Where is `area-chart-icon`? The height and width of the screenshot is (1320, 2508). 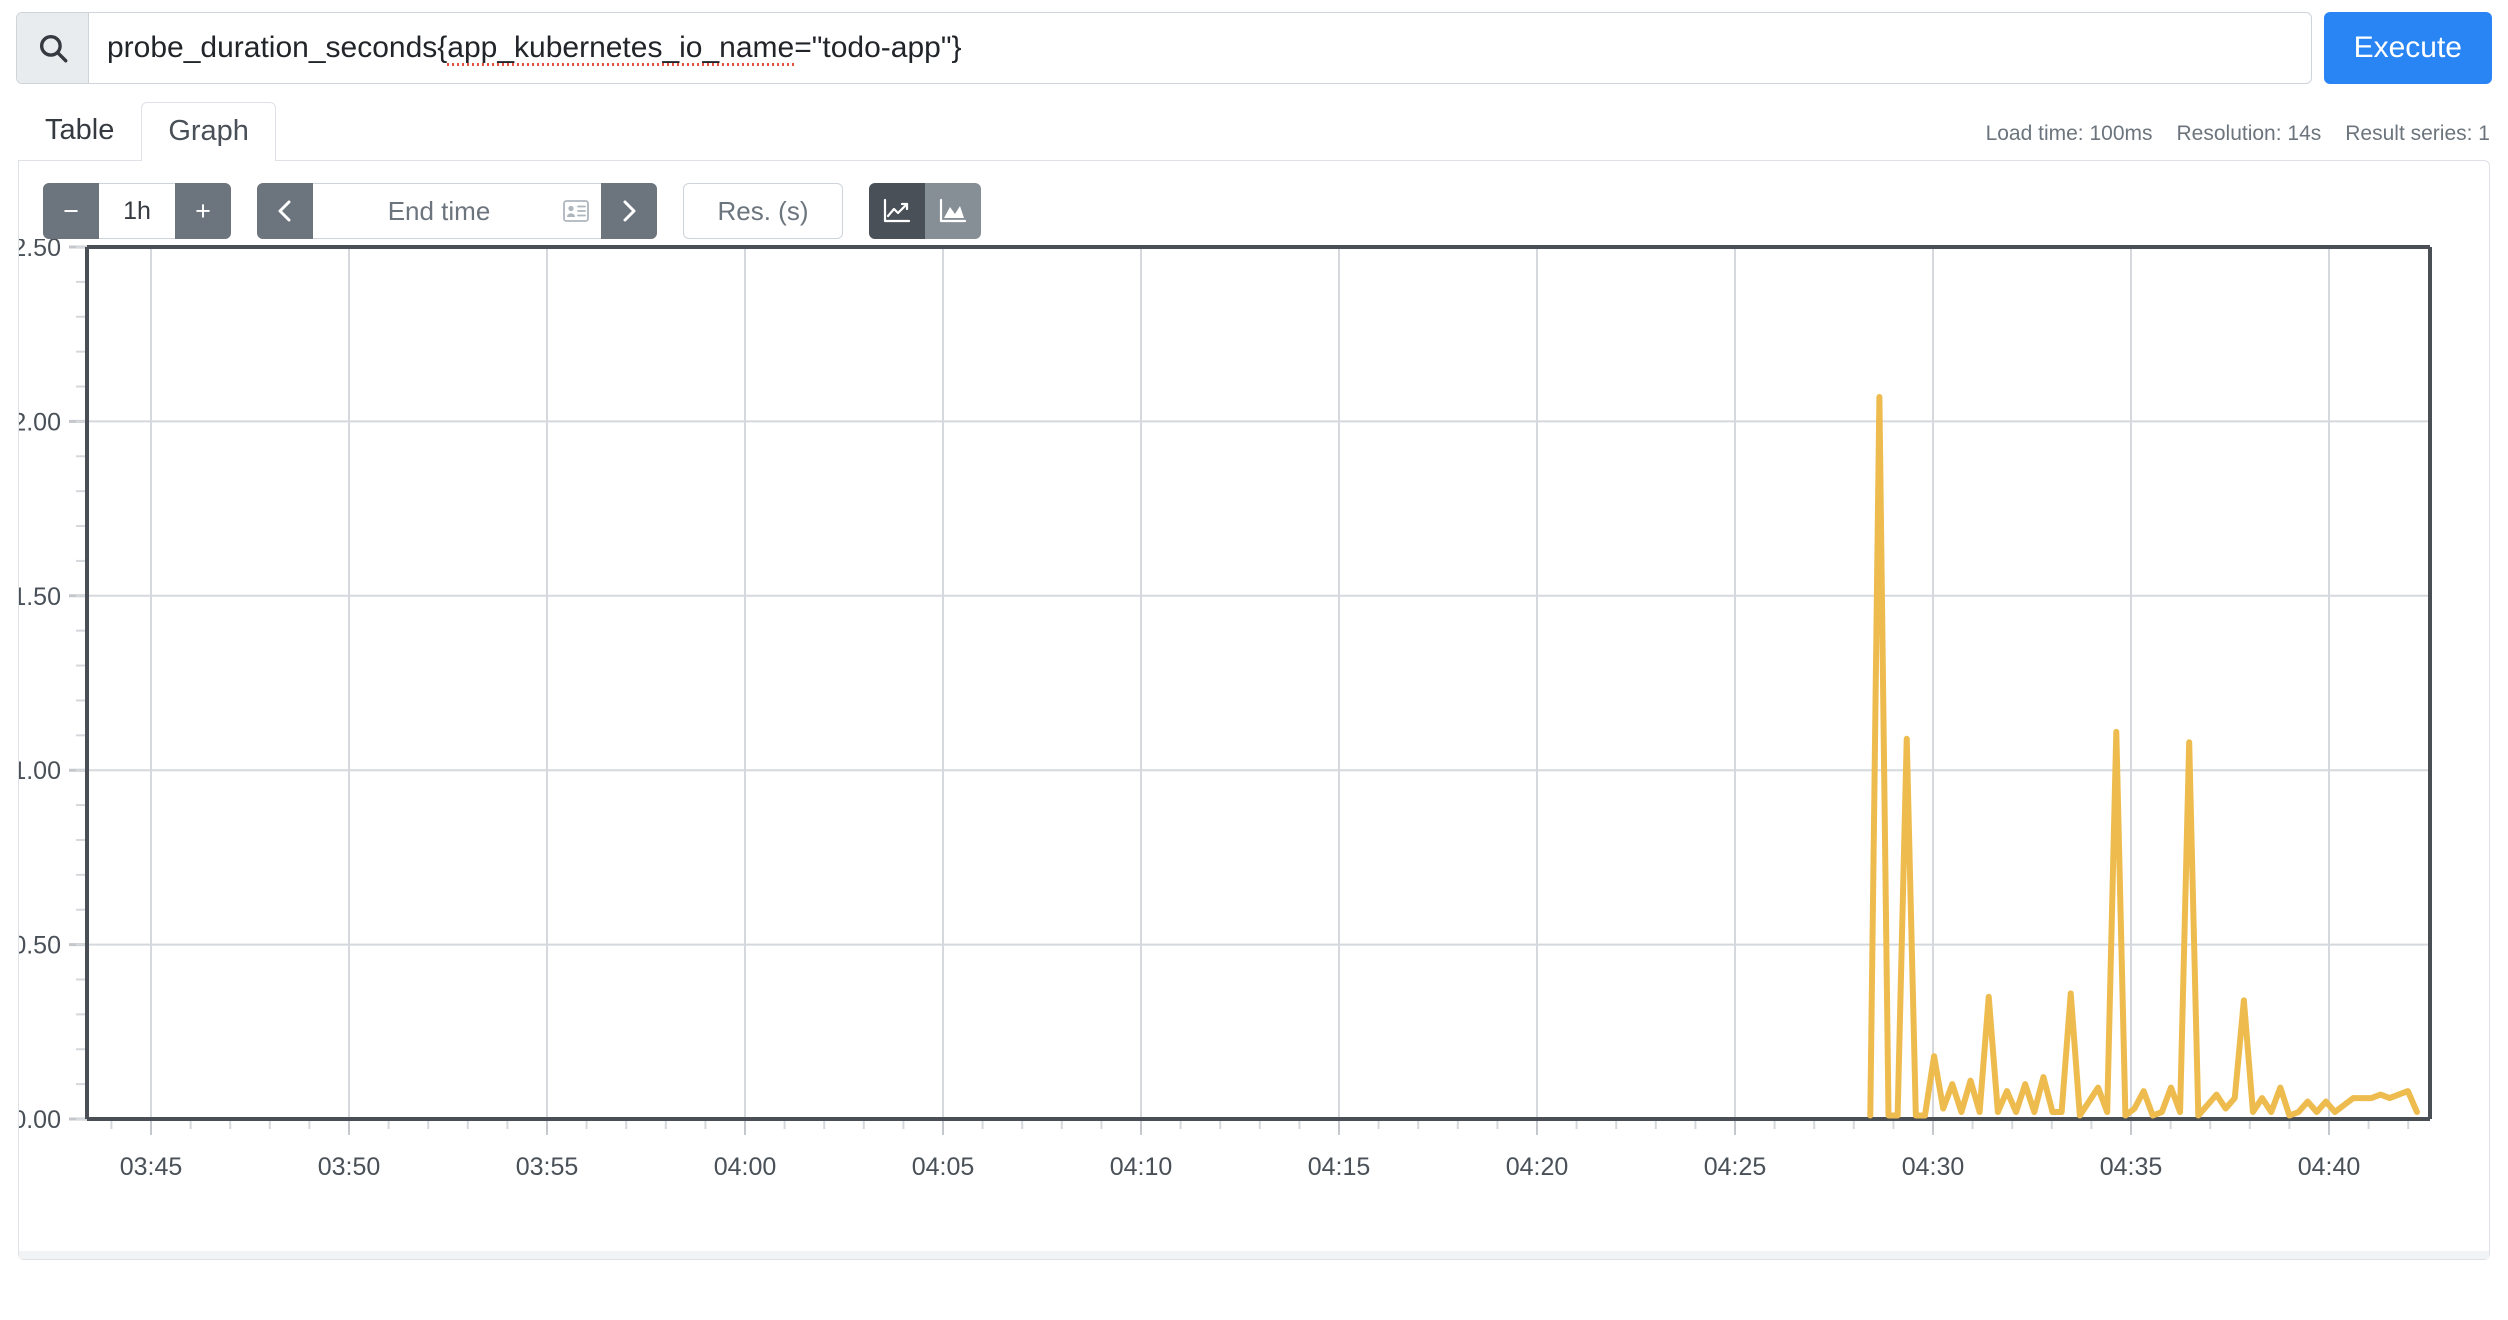
area-chart-icon is located at coordinates (953, 211).